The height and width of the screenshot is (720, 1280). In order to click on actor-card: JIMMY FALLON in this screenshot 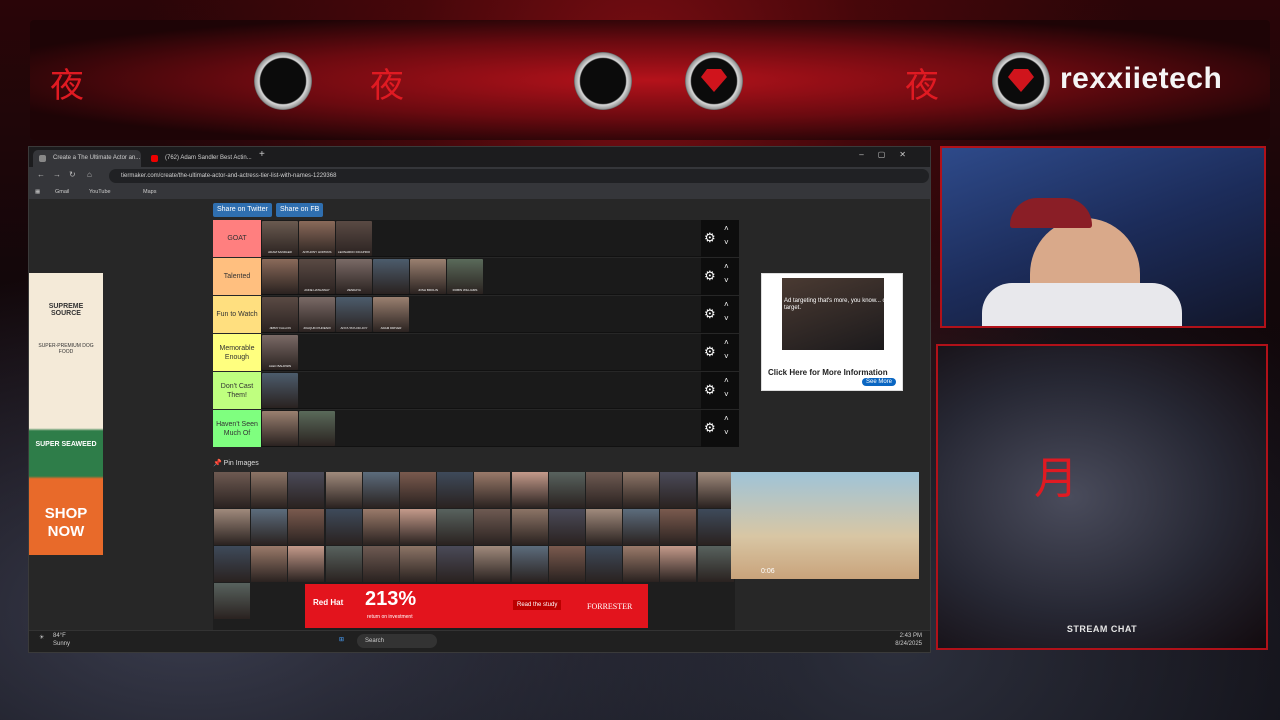, I will do `click(280, 314)`.